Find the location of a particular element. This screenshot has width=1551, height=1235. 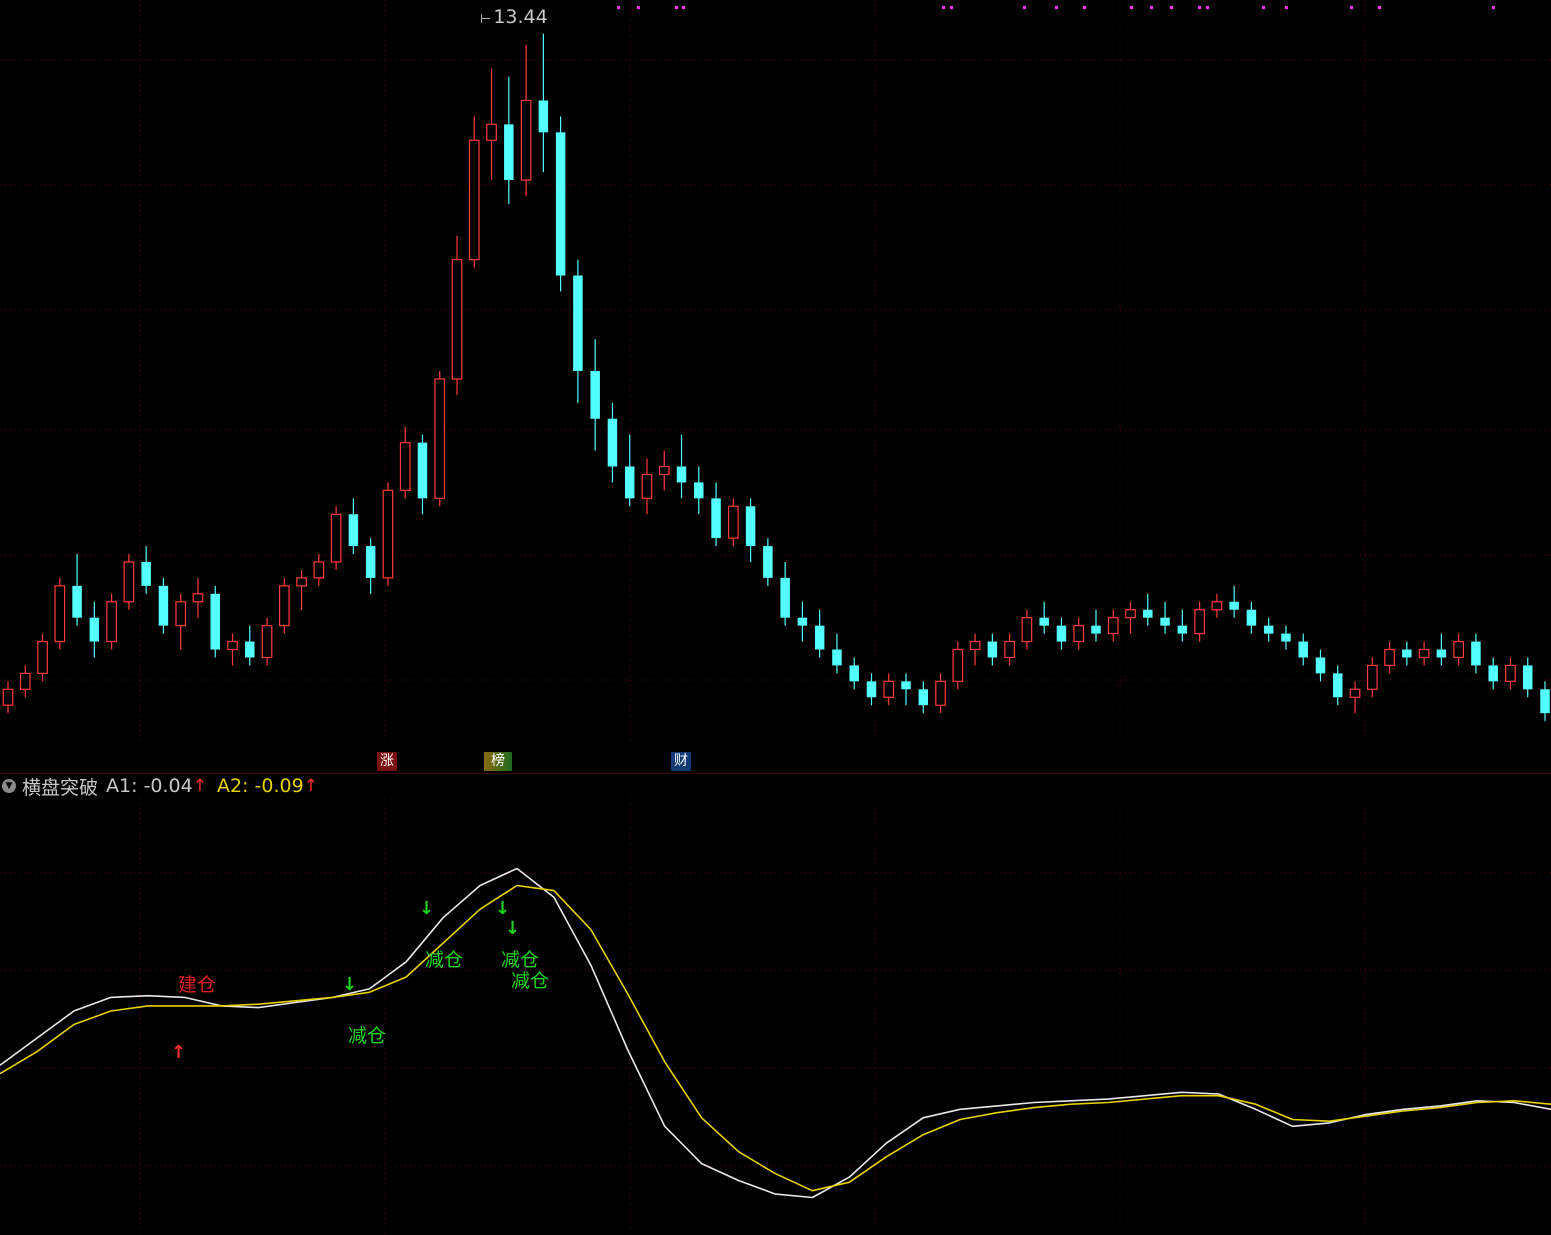

signal-build: 建仓 is located at coordinates (197, 985).